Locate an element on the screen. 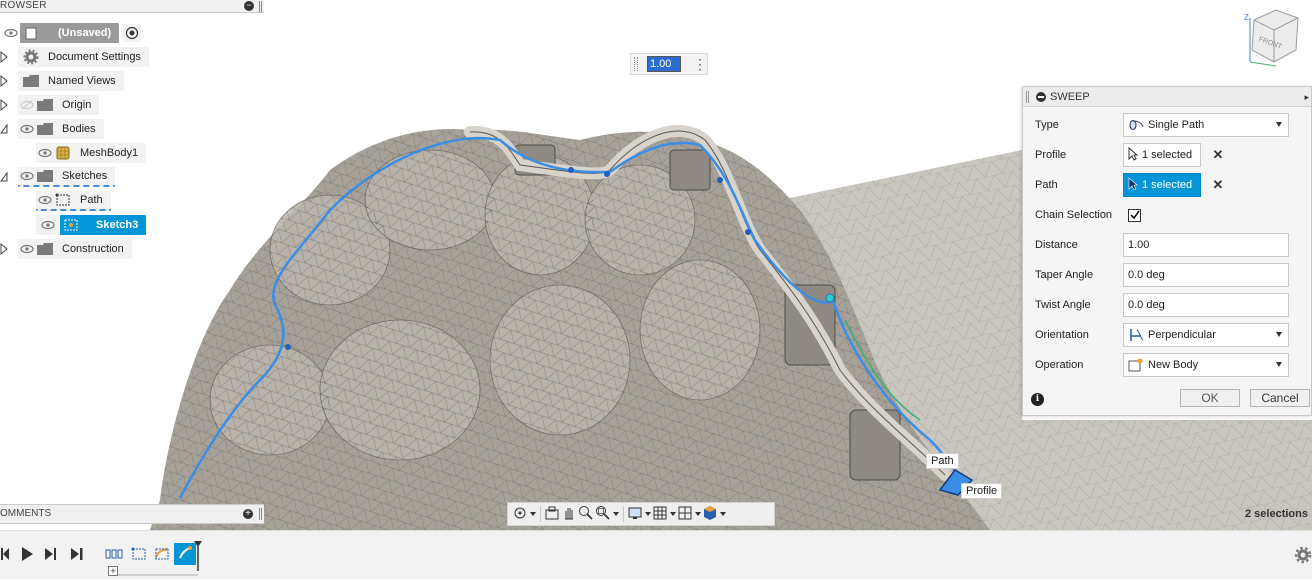 The image size is (1312, 581). timeline-track is located at coordinates (153, 572).